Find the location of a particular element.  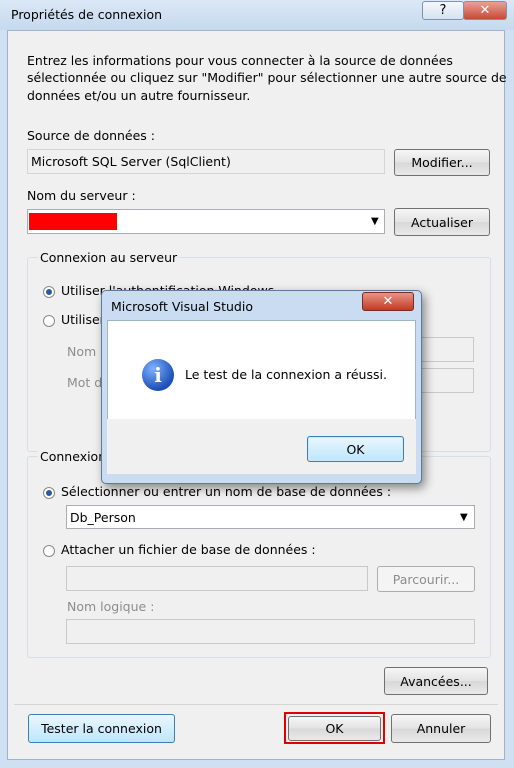

message-text: Le test de la connexion a réussi. is located at coordinates (286, 374).